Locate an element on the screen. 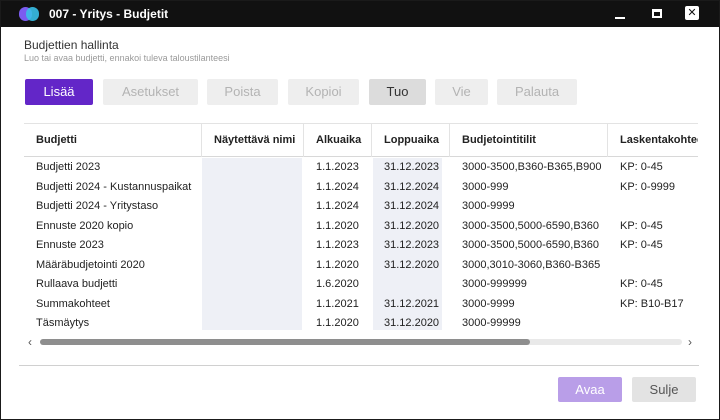 This screenshot has height=420, width=720. table-cell: 3000-3500,B360-B365,B900 is located at coordinates (532, 167).